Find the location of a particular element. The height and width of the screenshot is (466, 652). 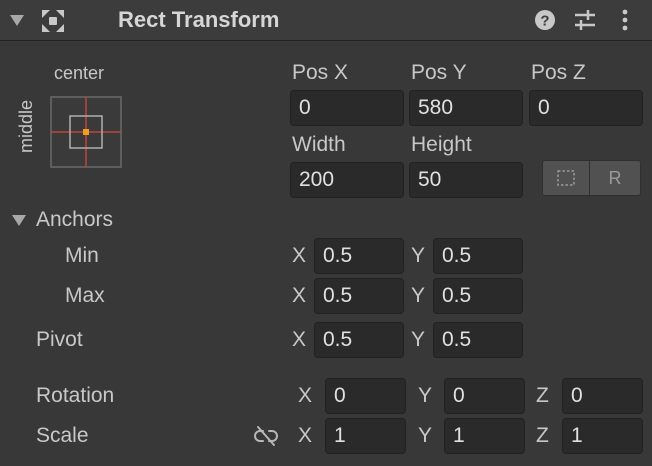

rotation-y-field: 0 is located at coordinates (484, 396).